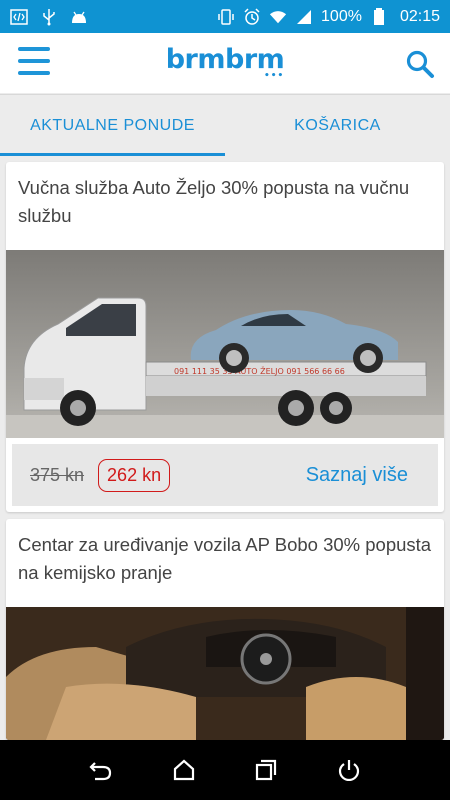  Describe the element at coordinates (57, 474) in the screenshot. I see `old-price: 375 kn` at that location.